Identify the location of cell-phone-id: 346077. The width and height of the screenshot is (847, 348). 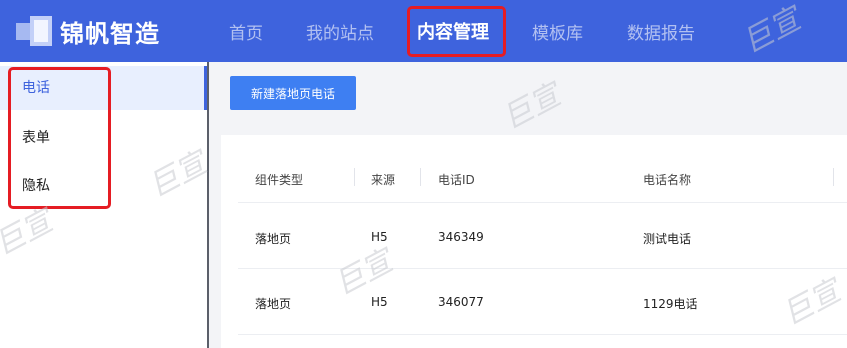
(461, 302).